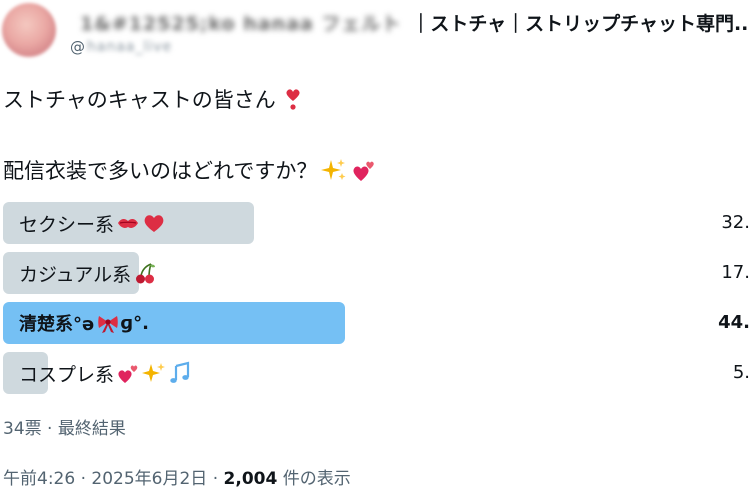 The width and height of the screenshot is (750, 500). I want to click on views-label: 件の表示, so click(314, 479).